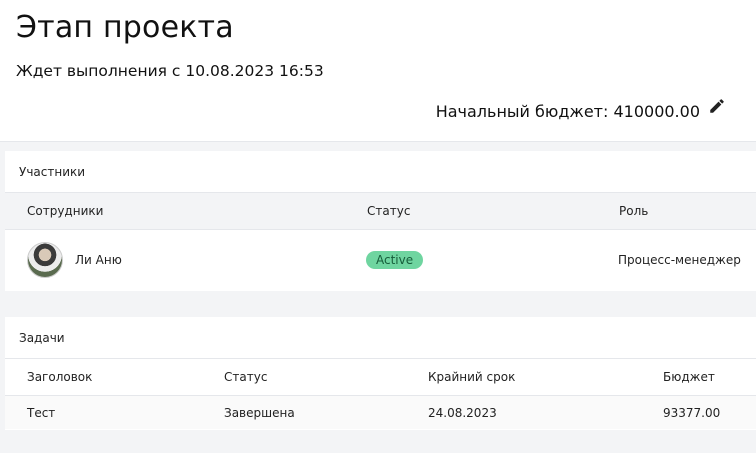  What do you see at coordinates (74, 260) in the screenshot?
I see `member-cell: Ли Аню` at bounding box center [74, 260].